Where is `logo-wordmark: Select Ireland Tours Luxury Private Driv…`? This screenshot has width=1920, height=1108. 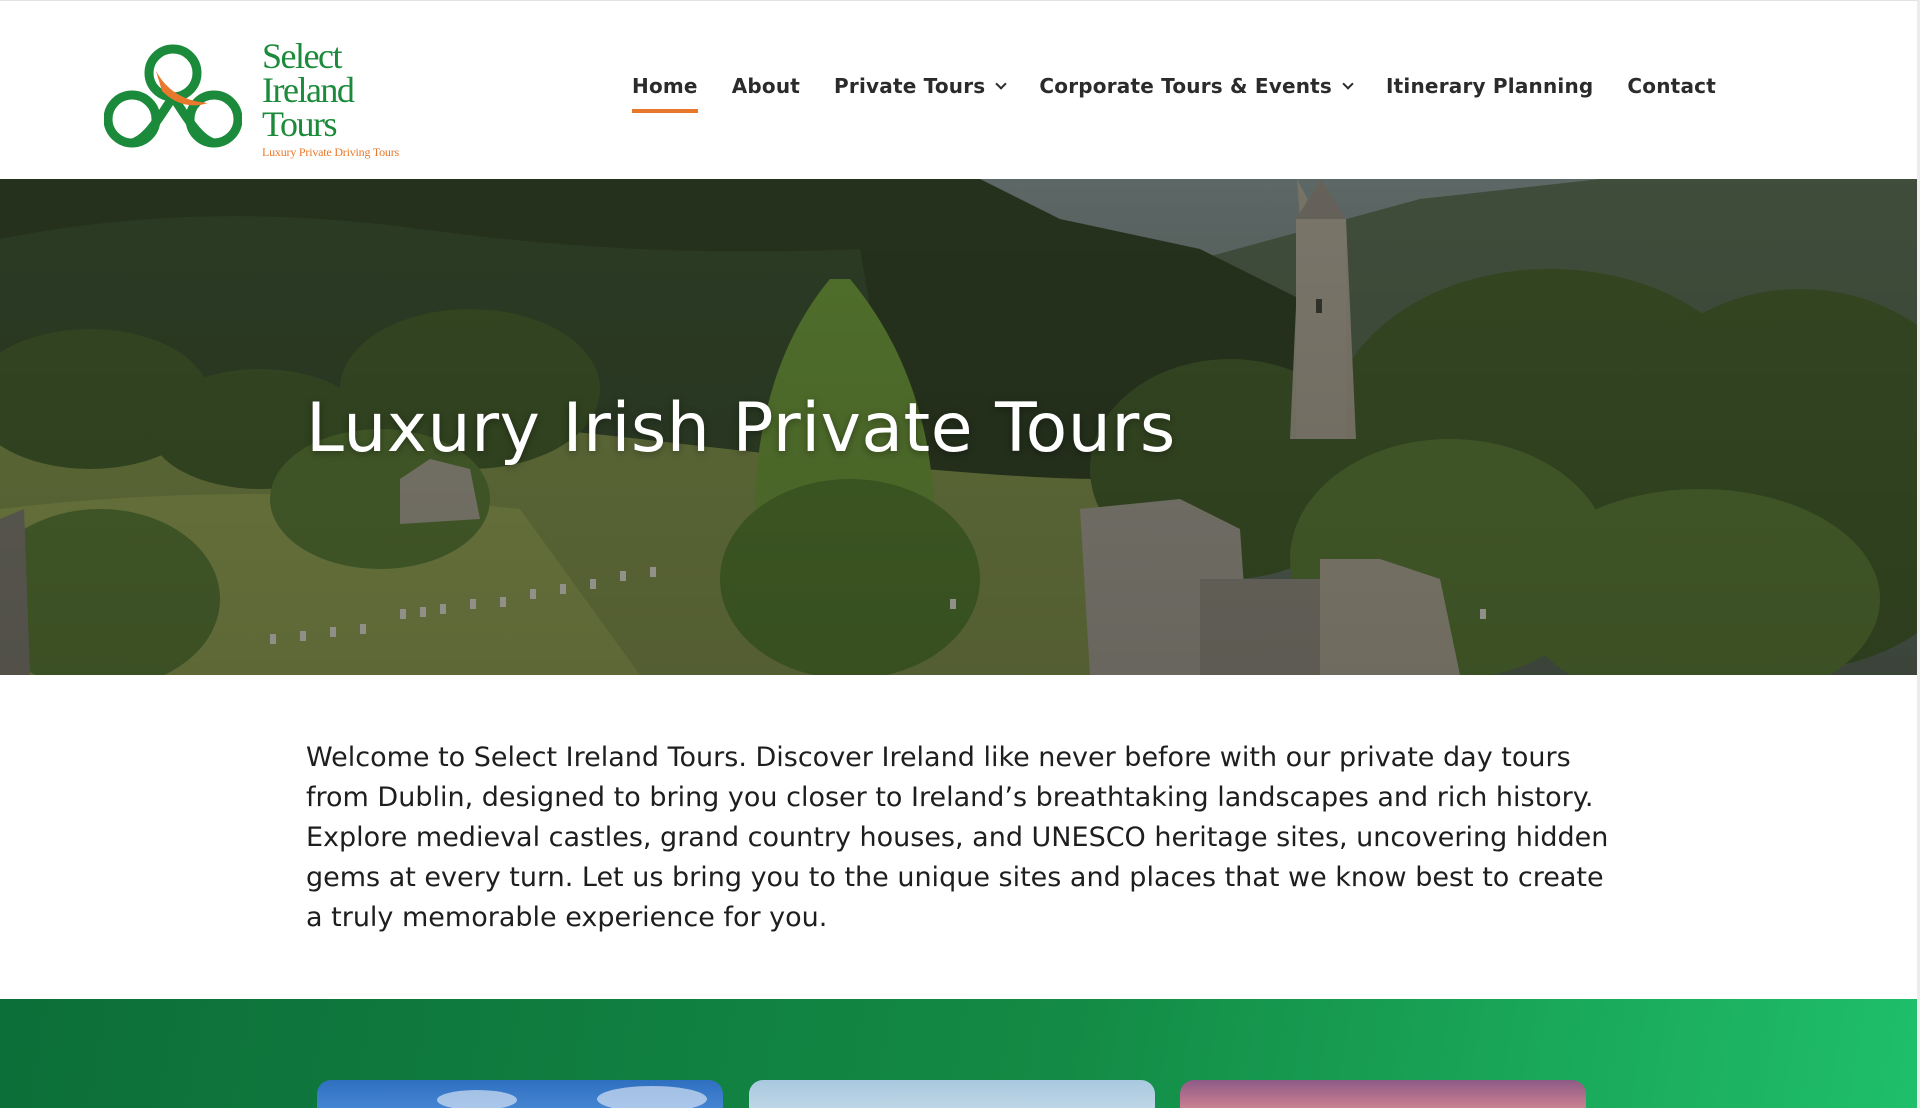
logo-wordmark: Select Ireland Tours Luxury Private Driv… is located at coordinates (342, 98).